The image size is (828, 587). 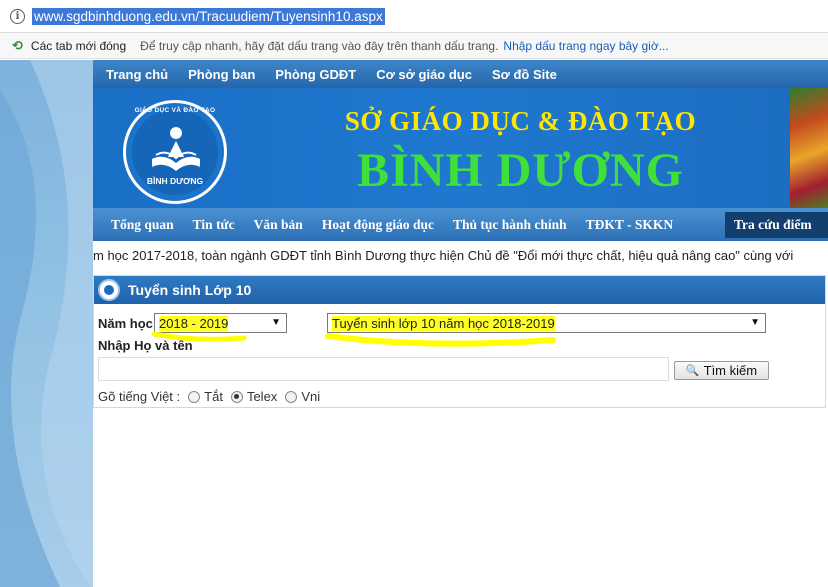 What do you see at coordinates (142, 225) in the screenshot?
I see `nav-overview: Tổng quan` at bounding box center [142, 225].